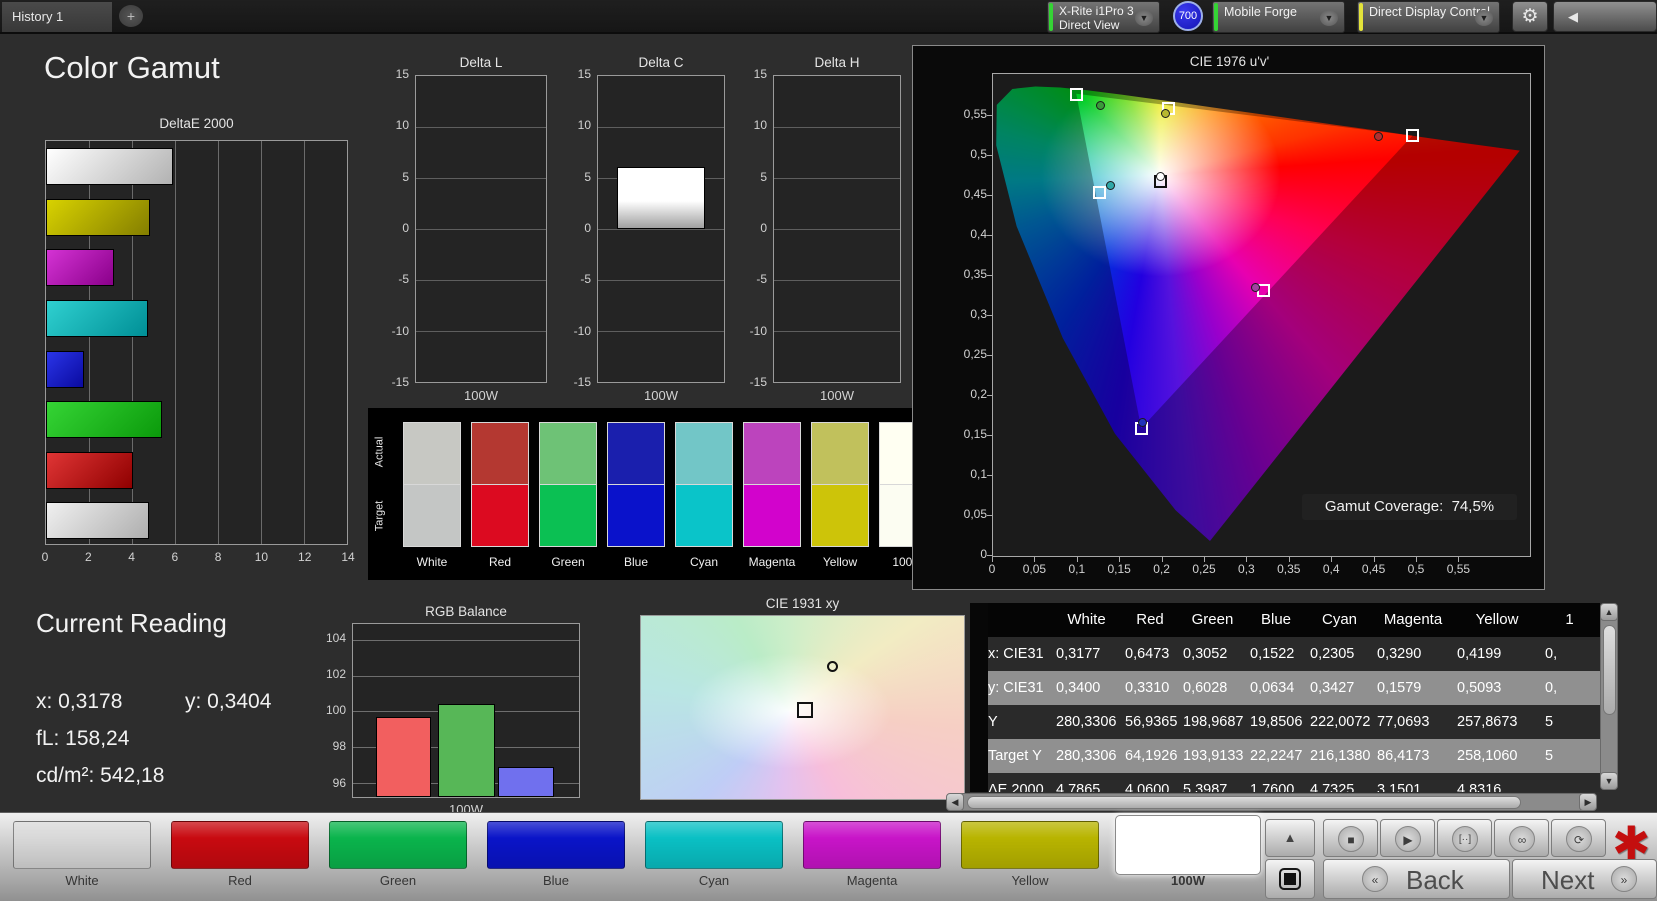  I want to click on column-header: Blue, so click(1276, 619).